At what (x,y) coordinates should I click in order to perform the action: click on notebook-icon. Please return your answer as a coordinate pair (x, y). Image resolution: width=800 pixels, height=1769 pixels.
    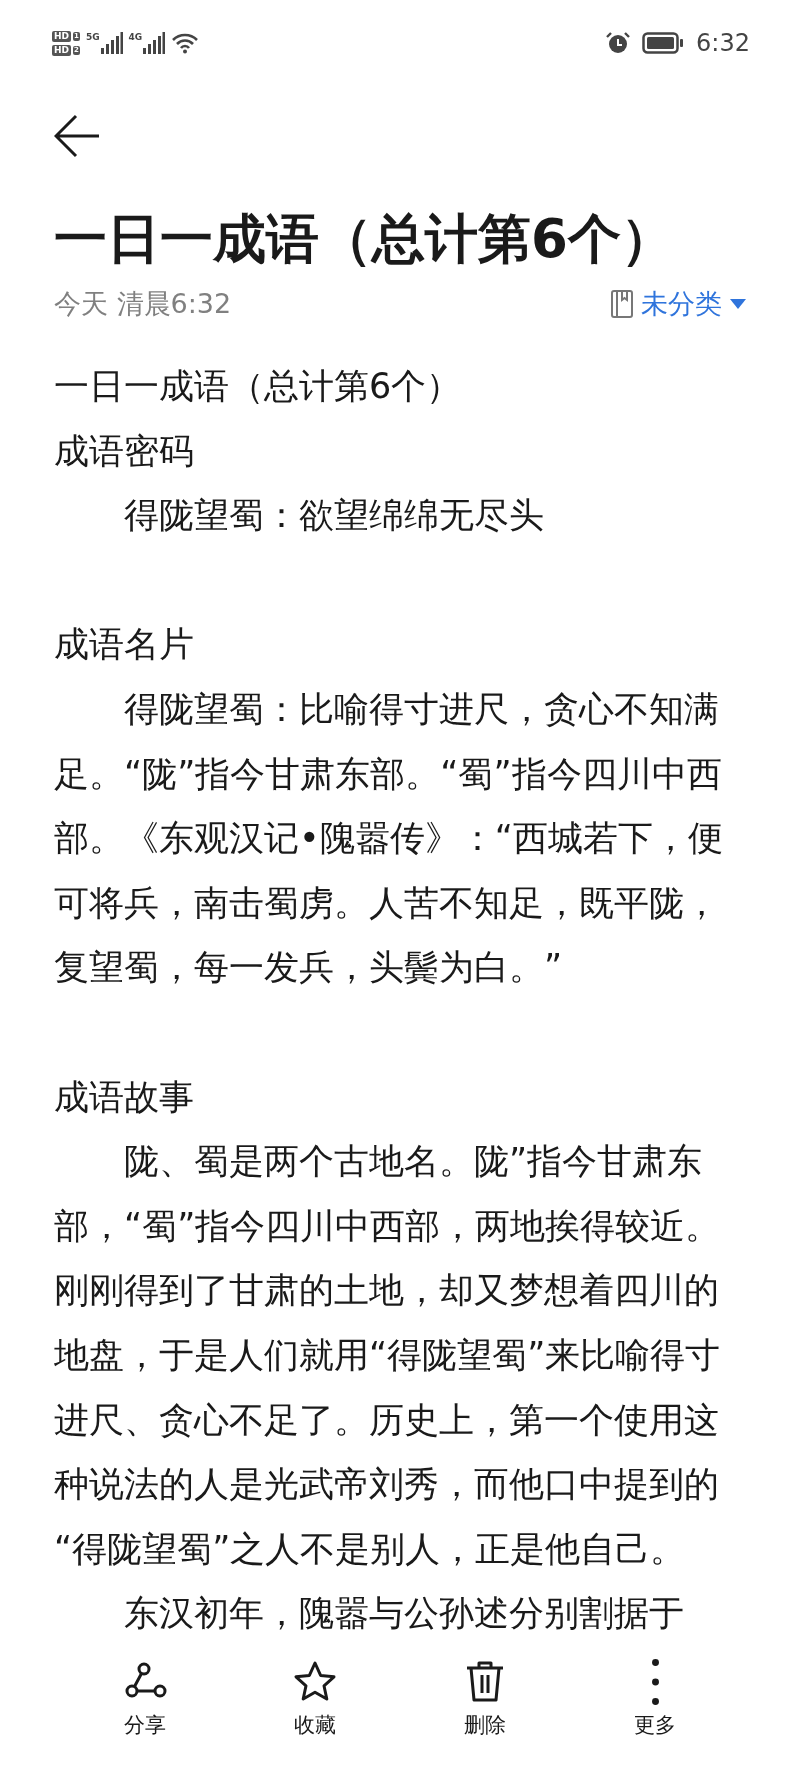
    Looking at the image, I should click on (622, 304).